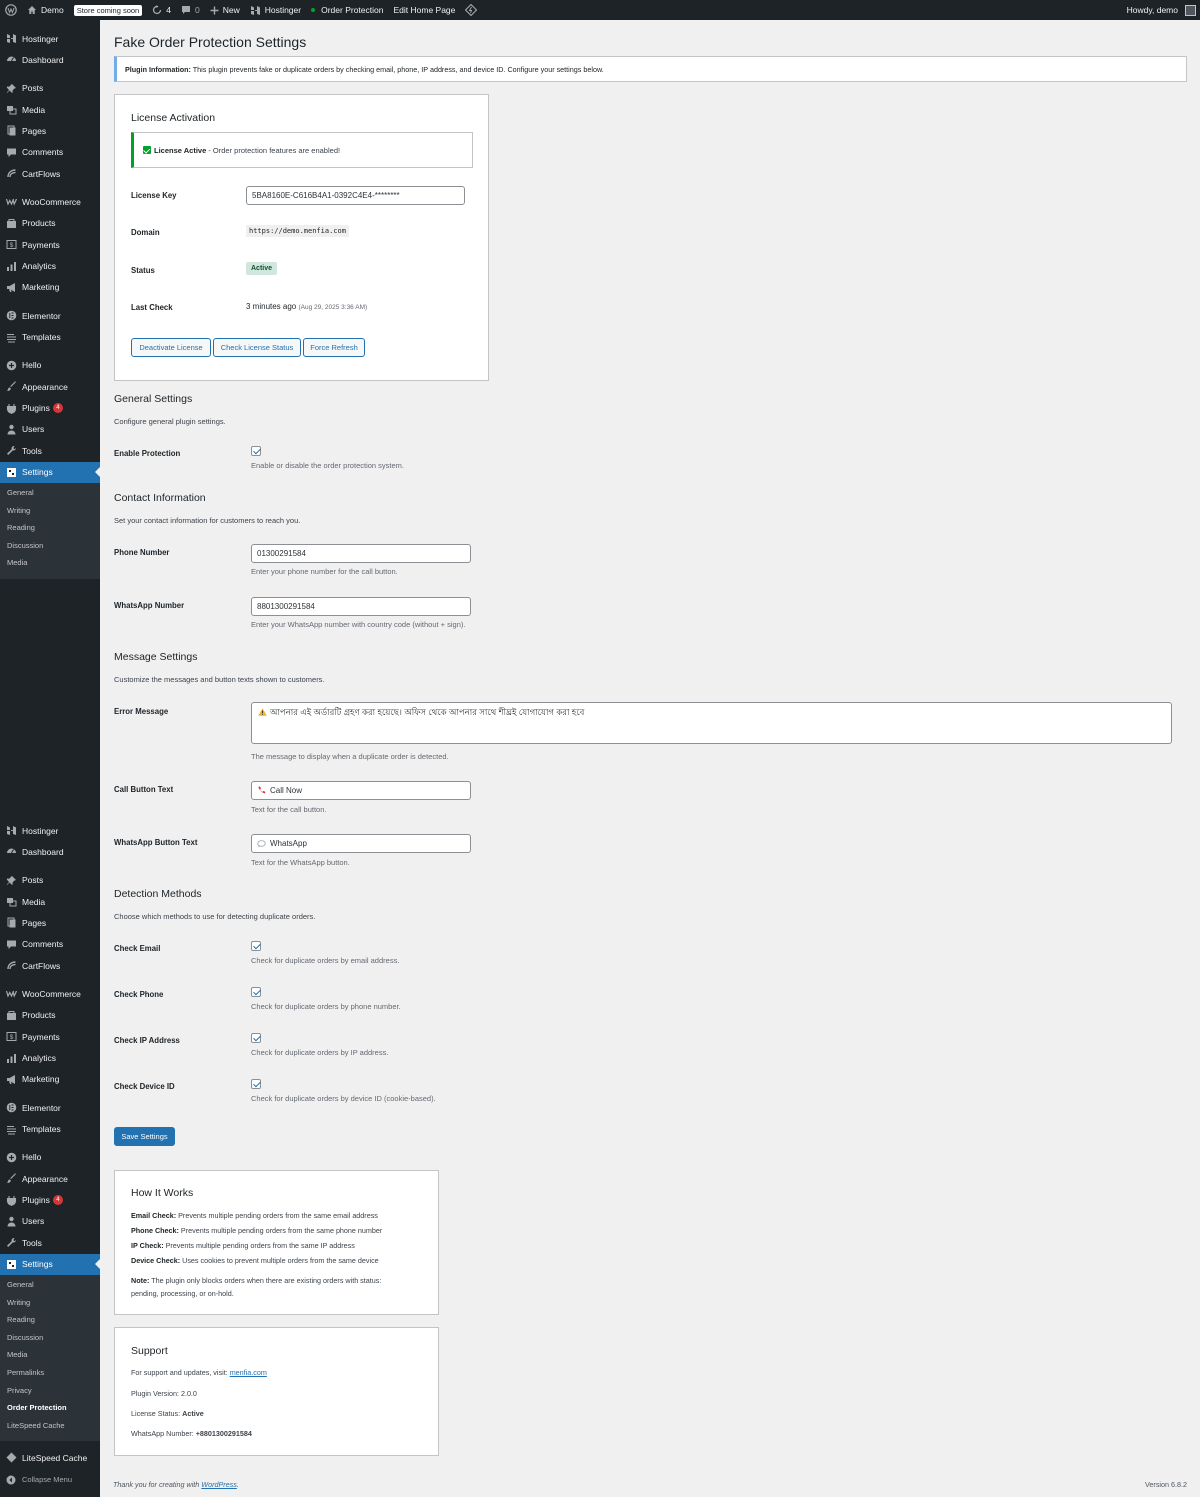 The height and width of the screenshot is (1497, 1200). Describe the element at coordinates (37, 1407) in the screenshot. I see `submenu-item-order-protection: Order Protection` at that location.